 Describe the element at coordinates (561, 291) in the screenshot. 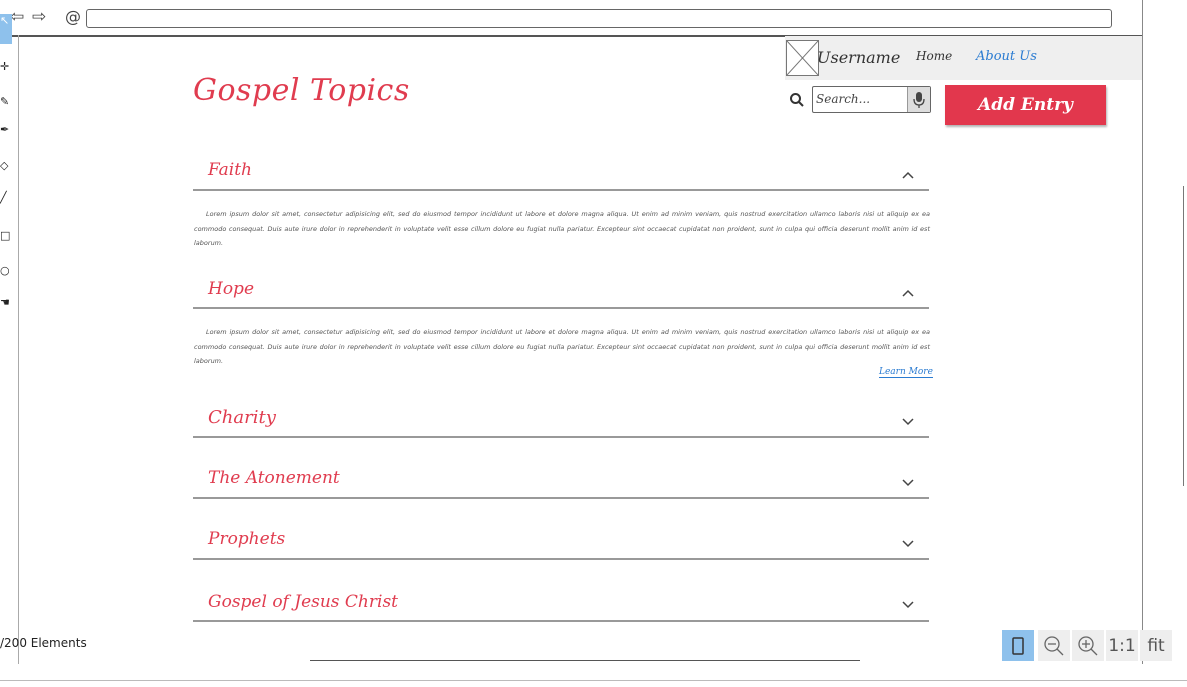

I see `accordion-header-hope: Hope` at that location.